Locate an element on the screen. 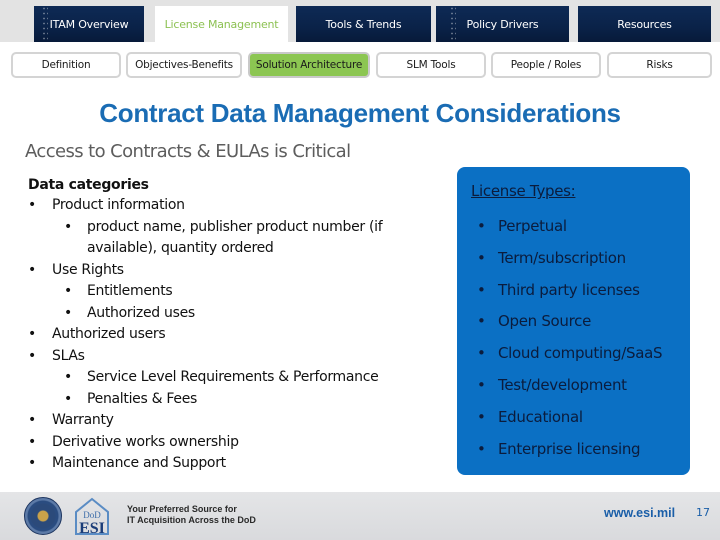  license-type-text: Open Source is located at coordinates (545, 321).